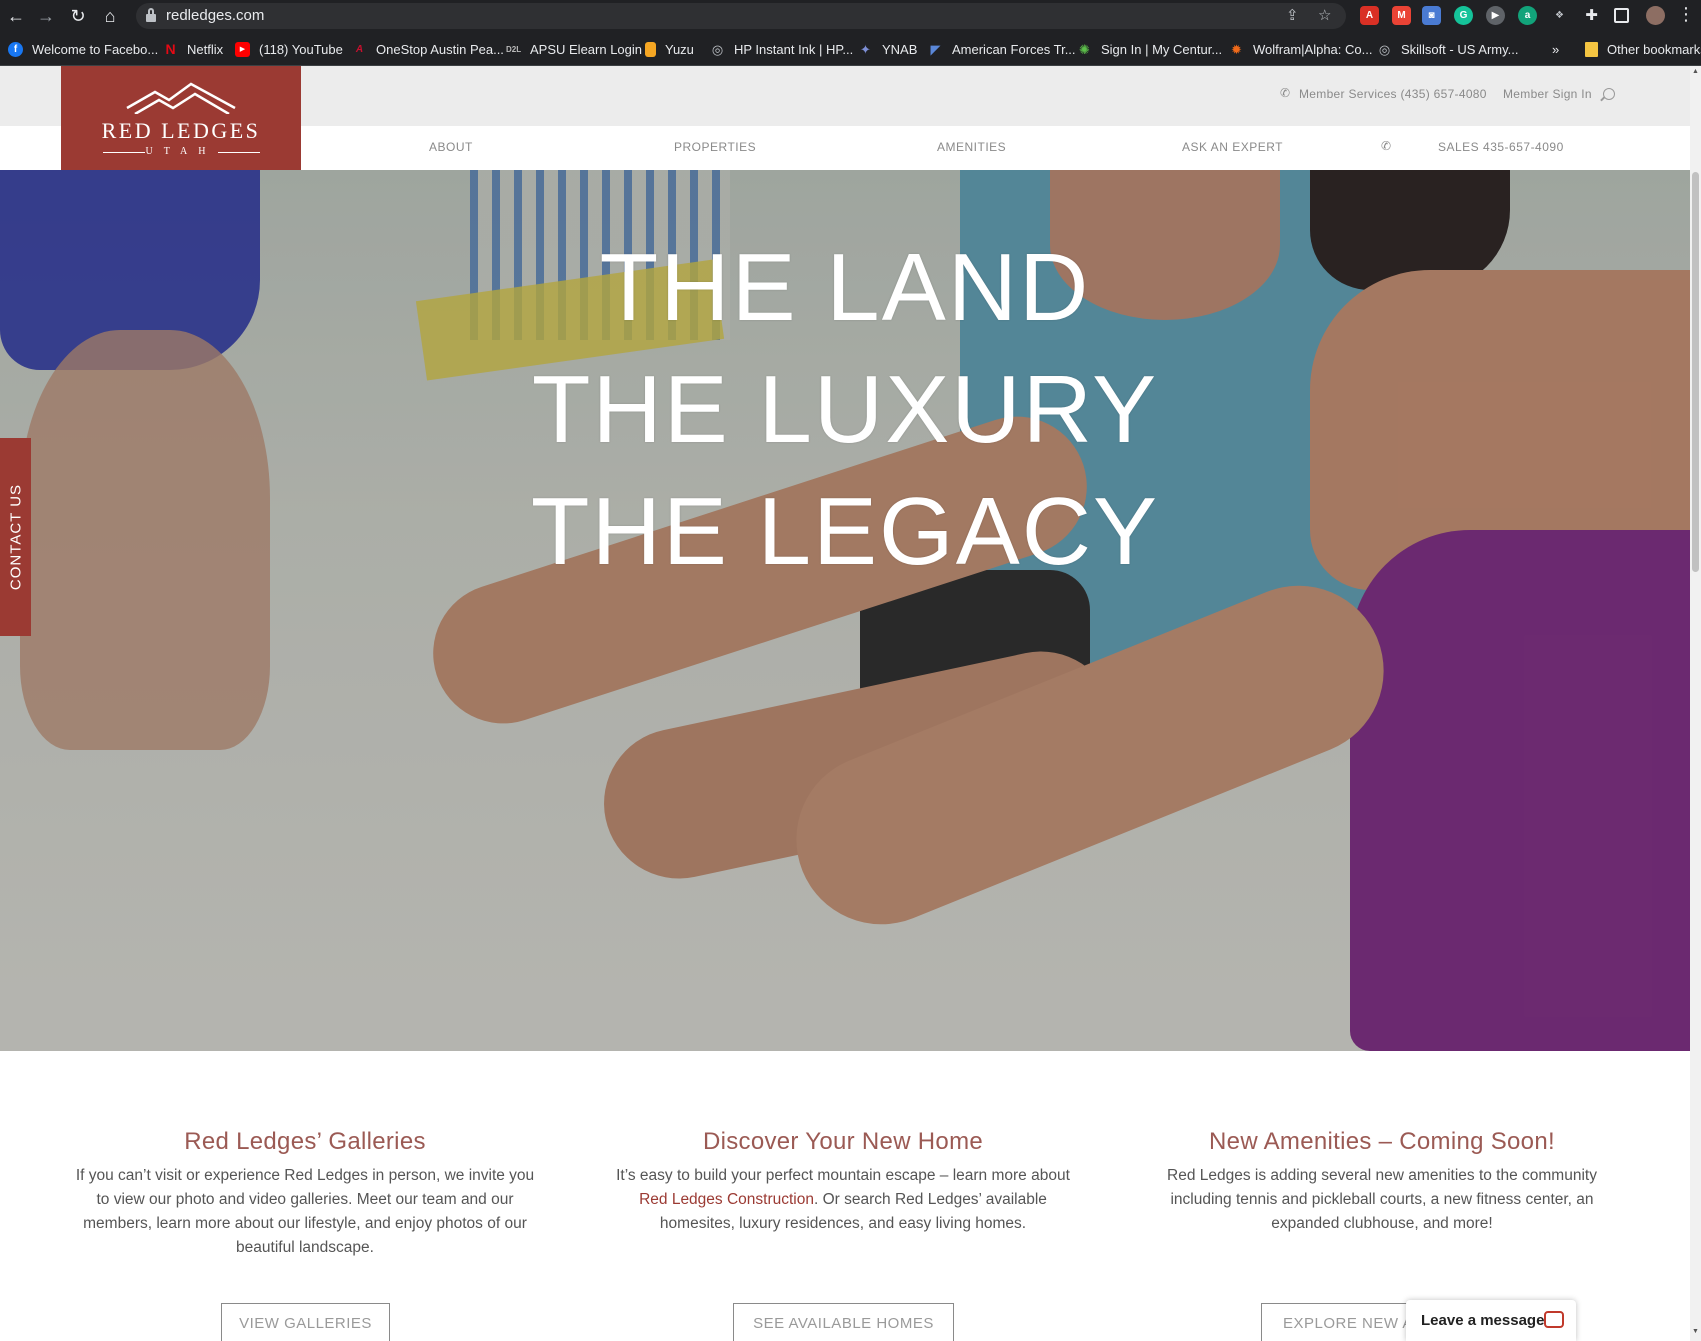 This screenshot has width=1701, height=1341. I want to click on bookmark-label: APSU Elearn Login, so click(586, 49).